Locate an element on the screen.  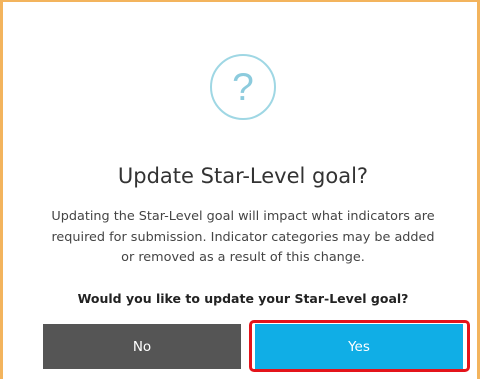
yes-button: Yes is located at coordinates (359, 346).